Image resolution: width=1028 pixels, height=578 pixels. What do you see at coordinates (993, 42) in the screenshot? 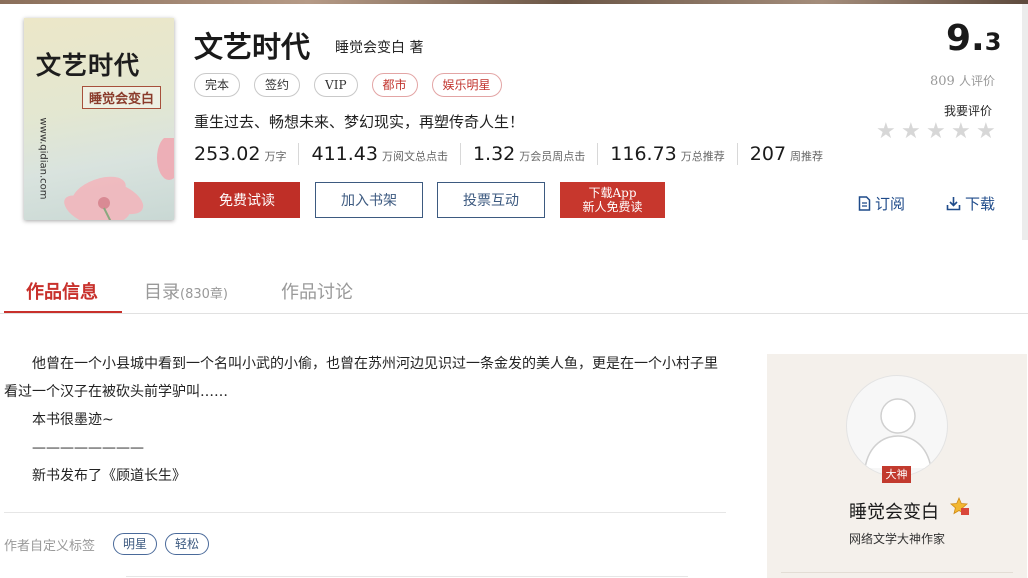
I see `score-decimal: 3` at bounding box center [993, 42].